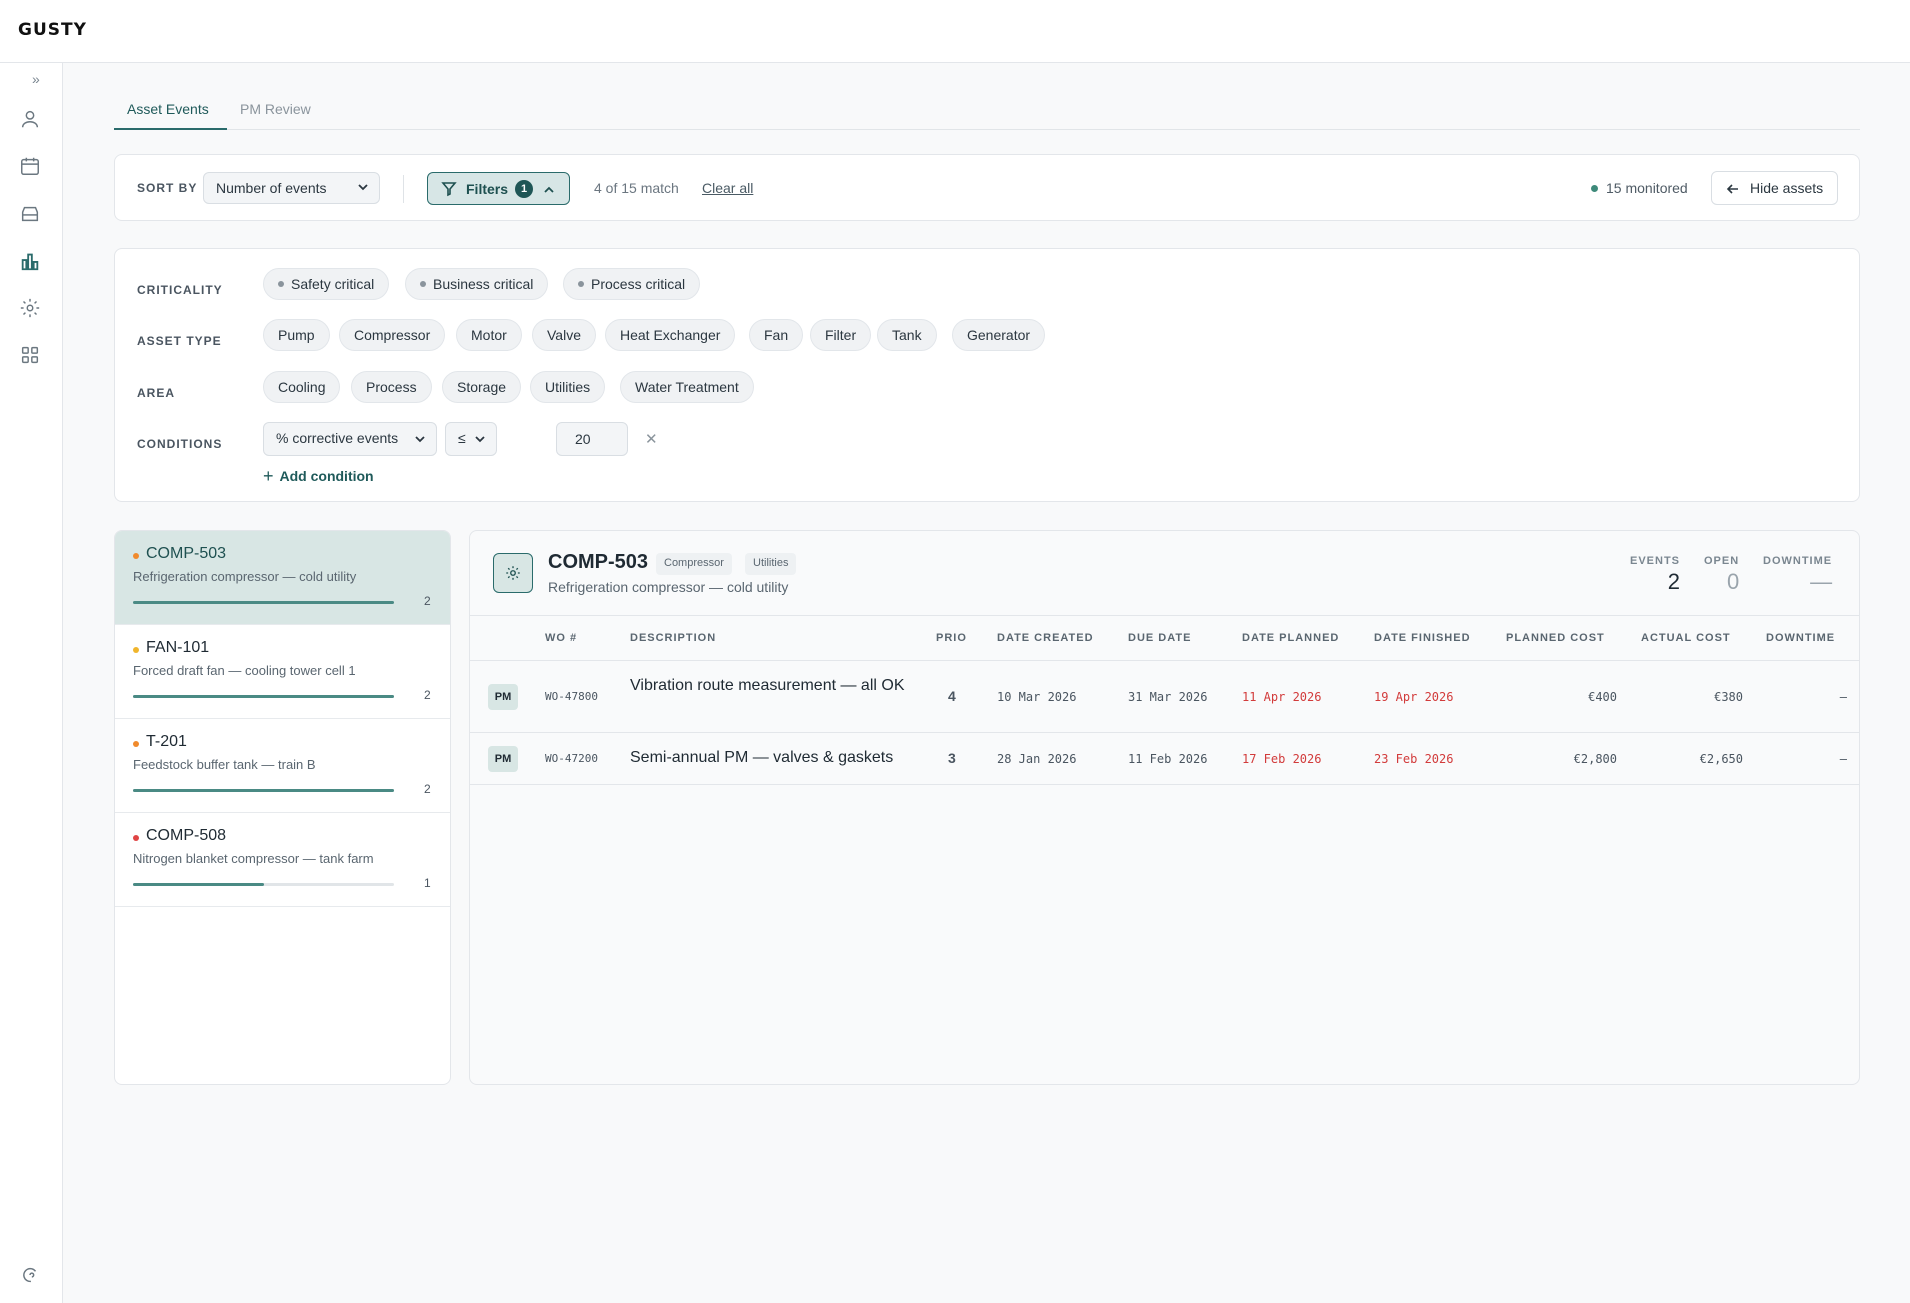 This screenshot has height=1303, width=1910. I want to click on sort-select-value: Number of events, so click(271, 188).